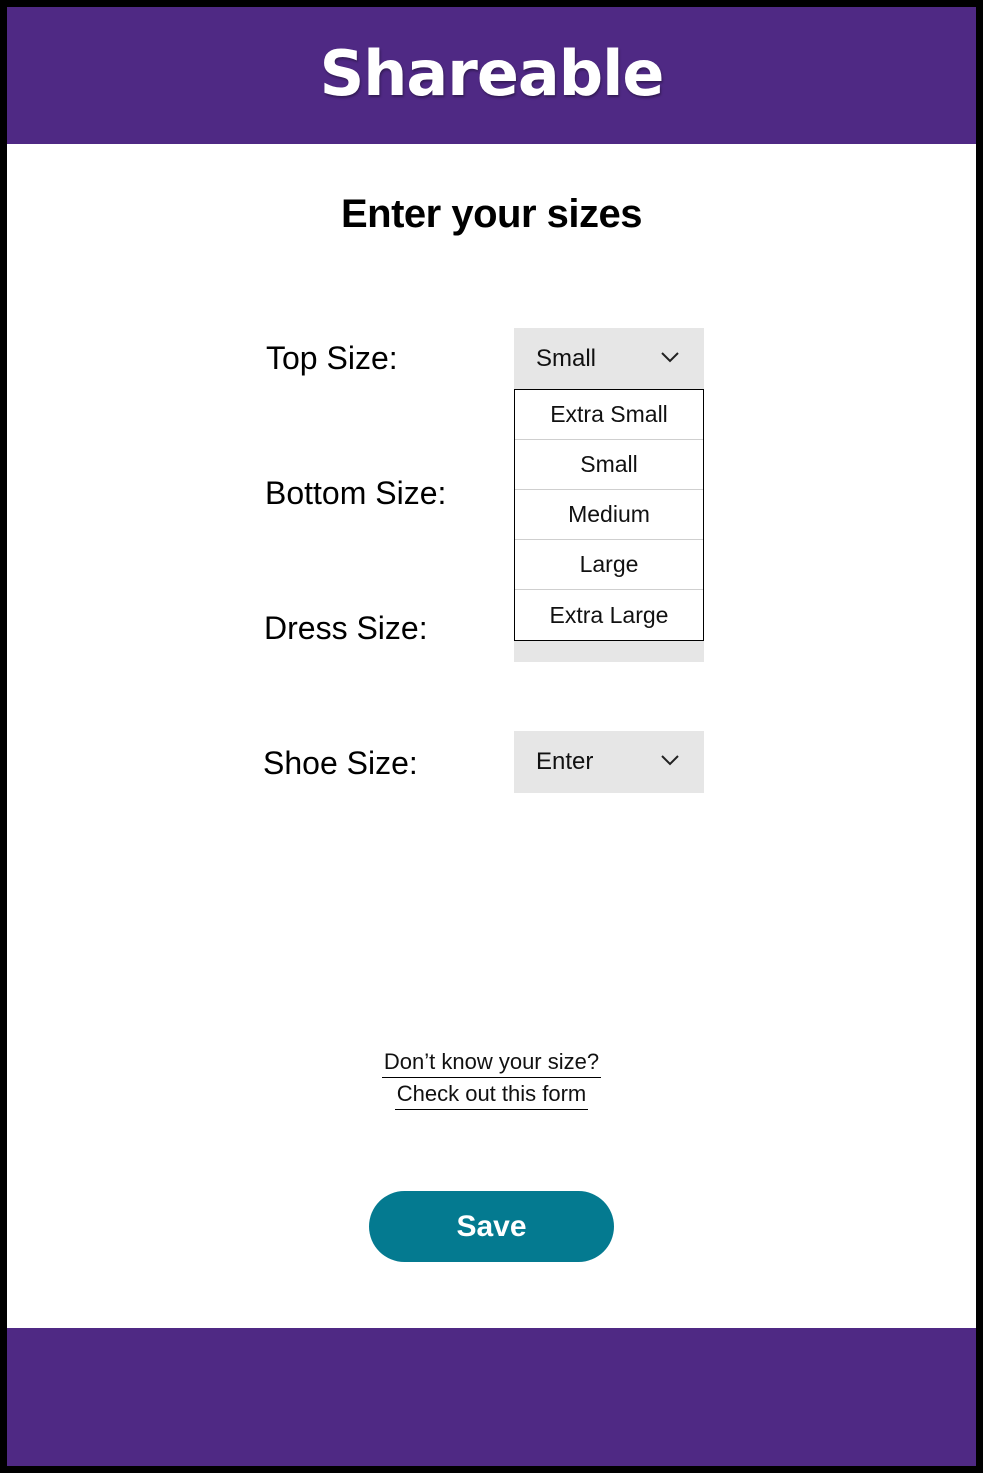 Image resolution: width=983 pixels, height=1473 pixels. What do you see at coordinates (609, 615) in the screenshot?
I see `dropdown-option-extra-large: Extra Large` at bounding box center [609, 615].